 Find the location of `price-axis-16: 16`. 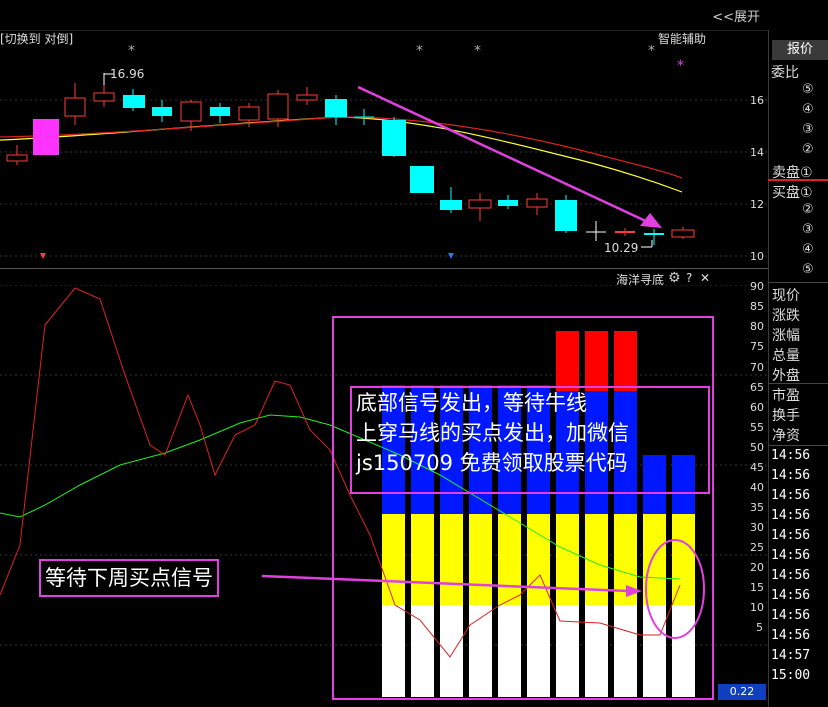

price-axis-16: 16 is located at coordinates (757, 100).